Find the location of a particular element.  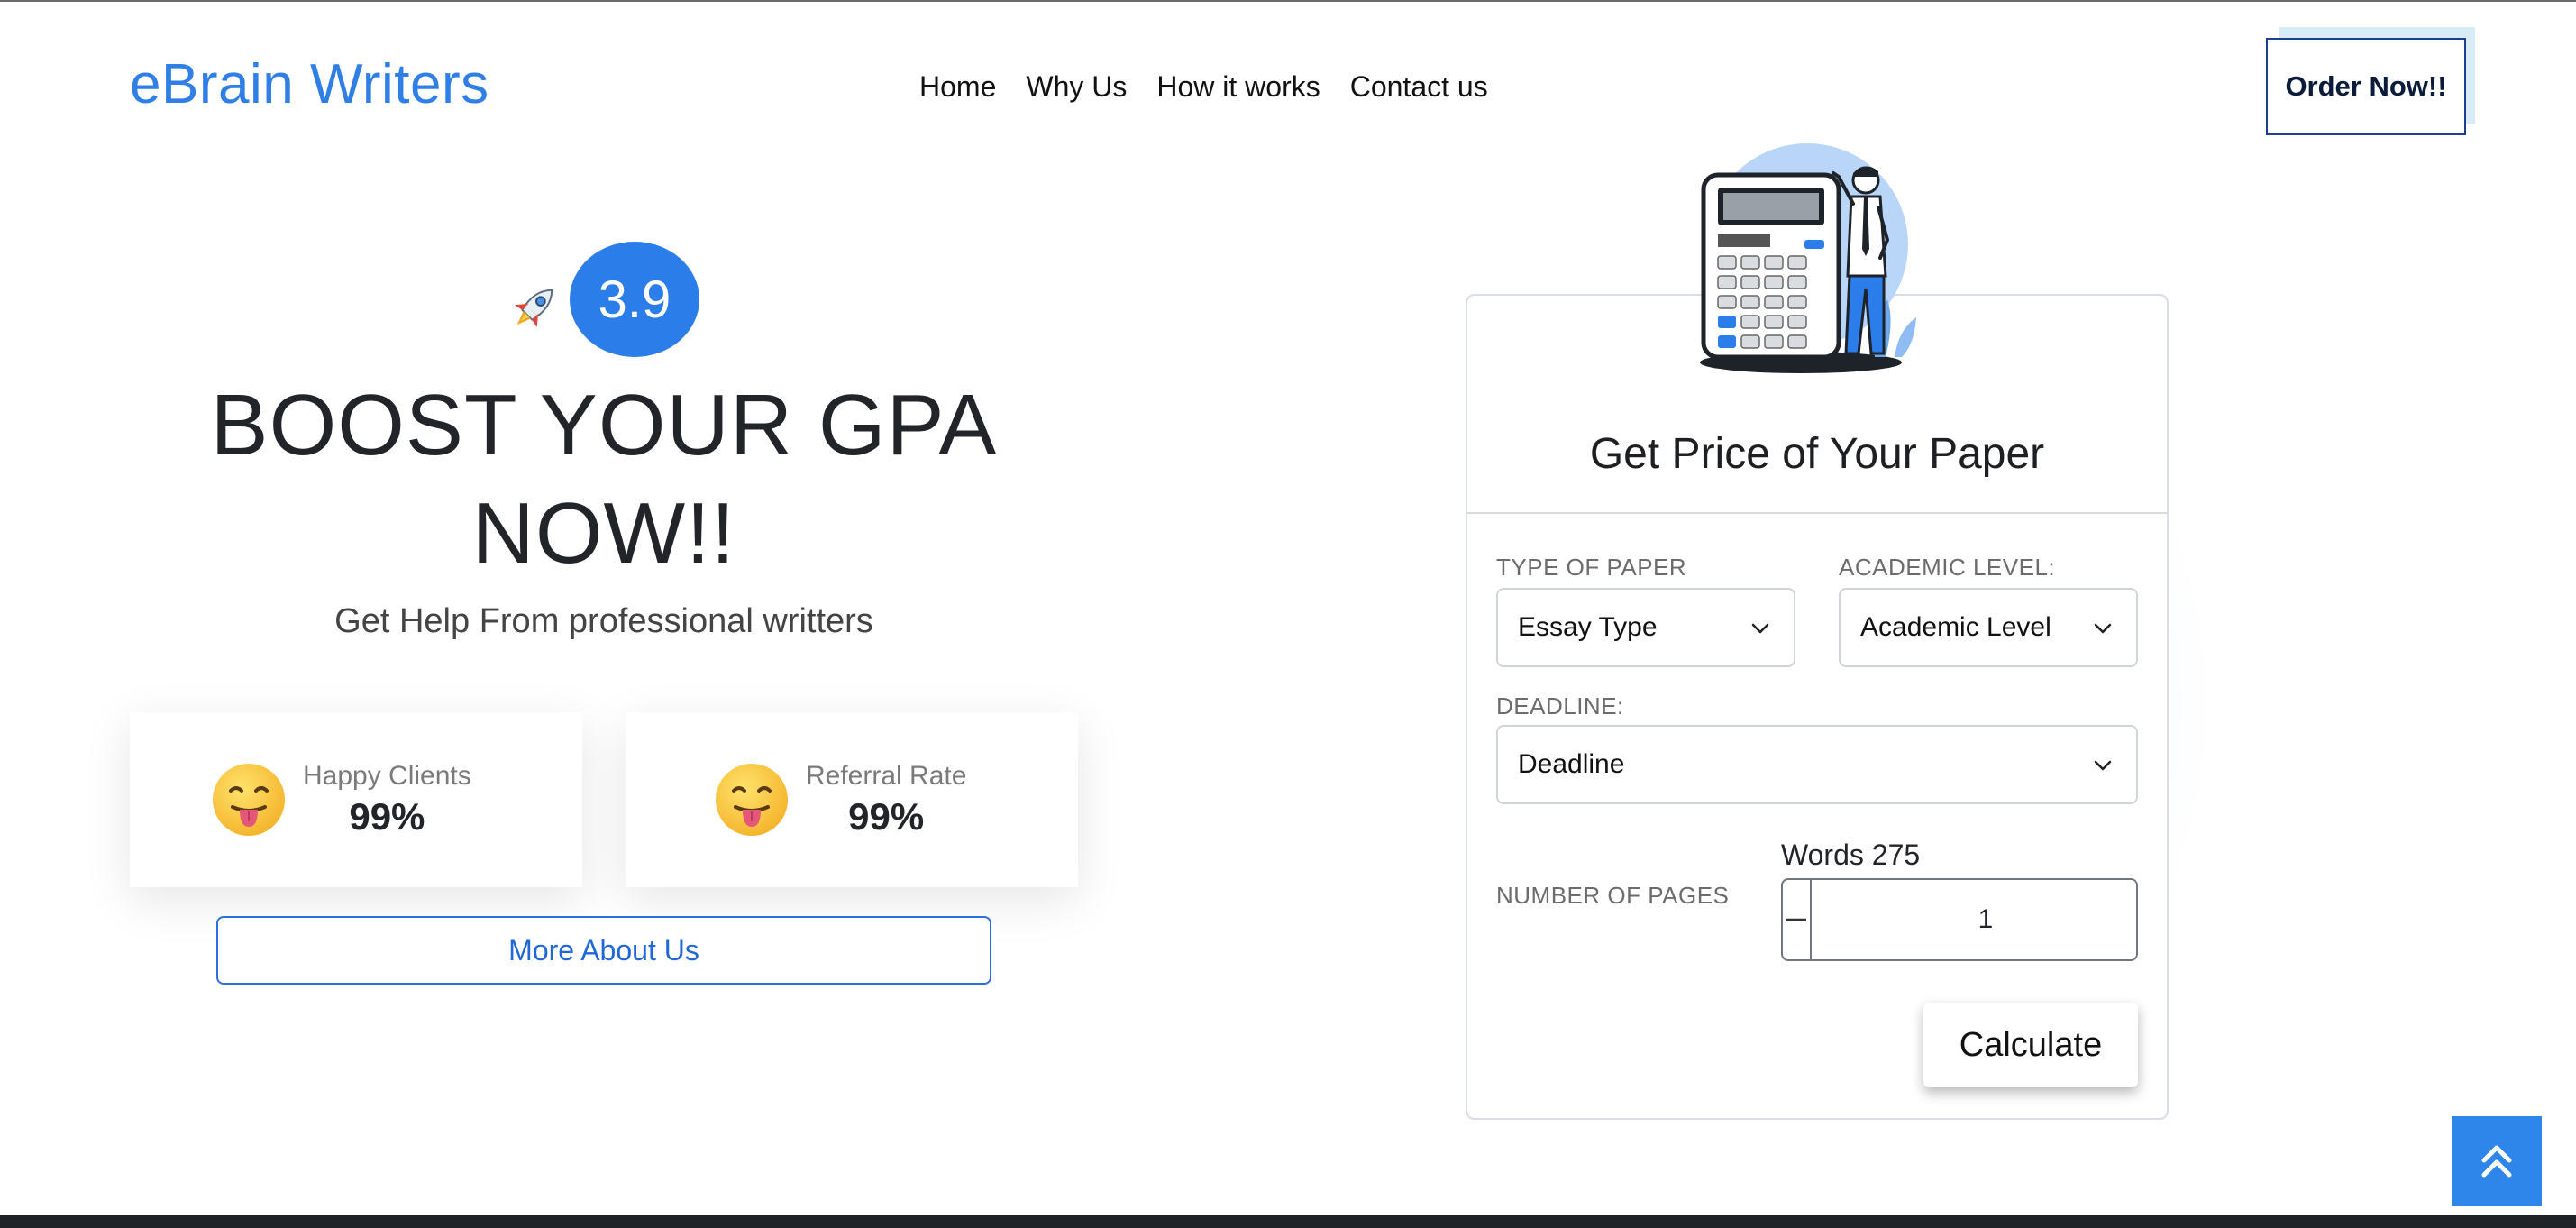

bottom-edge is located at coordinates (1288, 1222).